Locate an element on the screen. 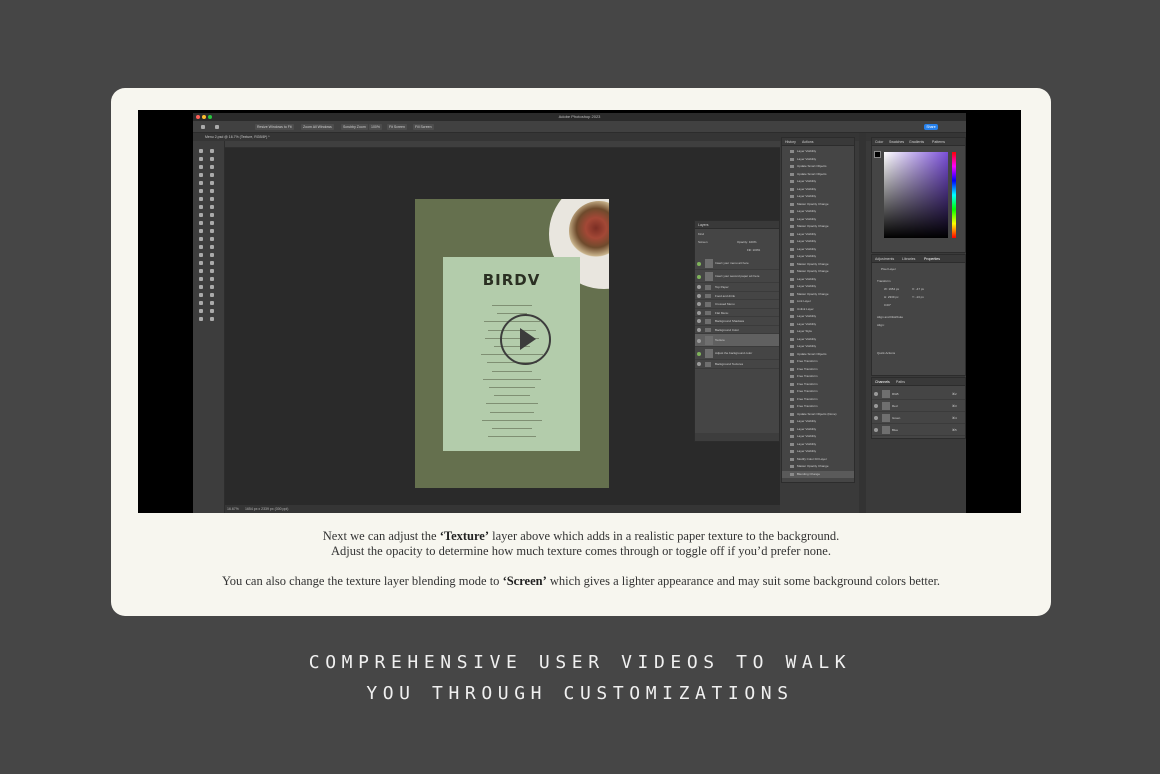 Image resolution: width=1160 pixels, height=774 pixels. option-resize-windows: Resize Windows to Fit is located at coordinates (274, 127).